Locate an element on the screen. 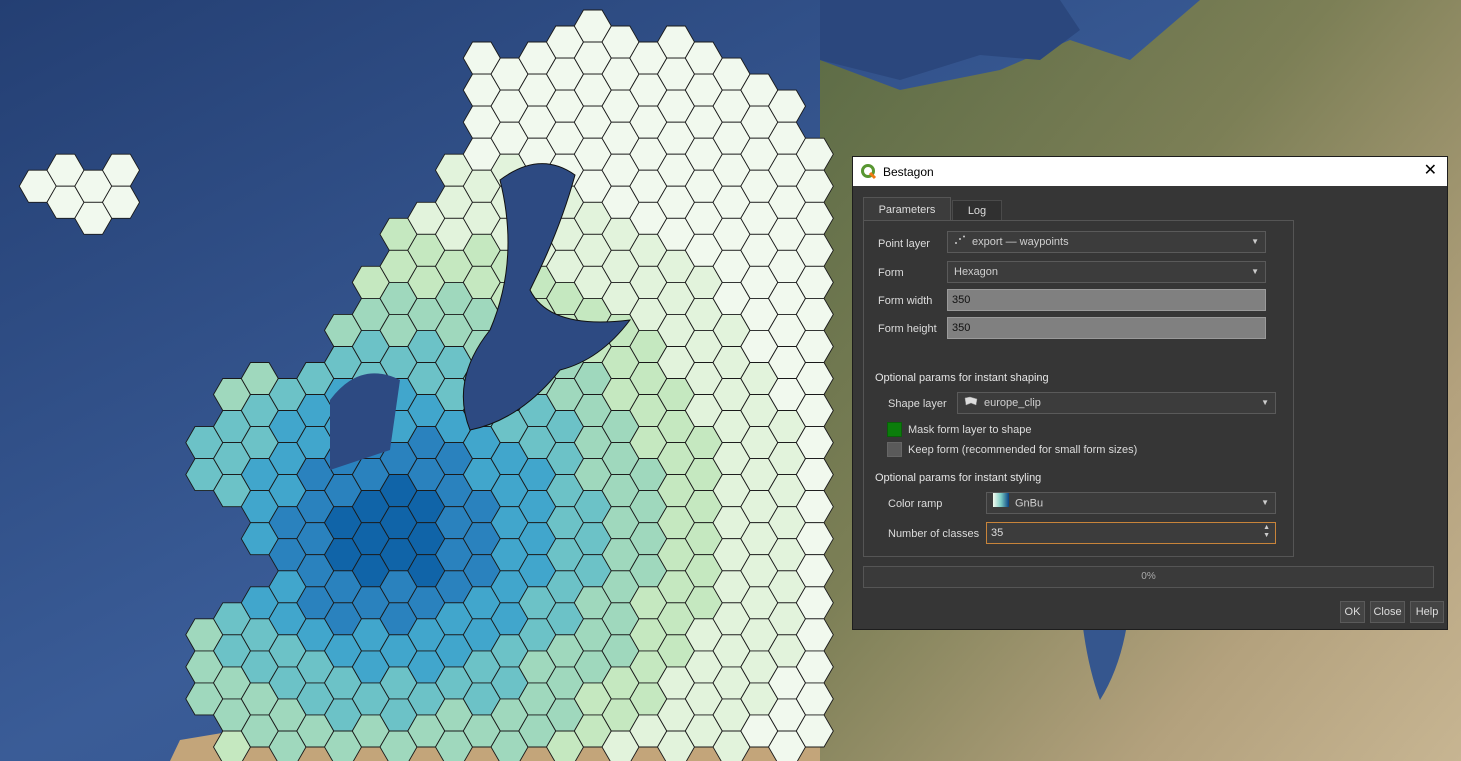 The height and width of the screenshot is (761, 1461). num-classes-label: Number of classes is located at coordinates (934, 534).